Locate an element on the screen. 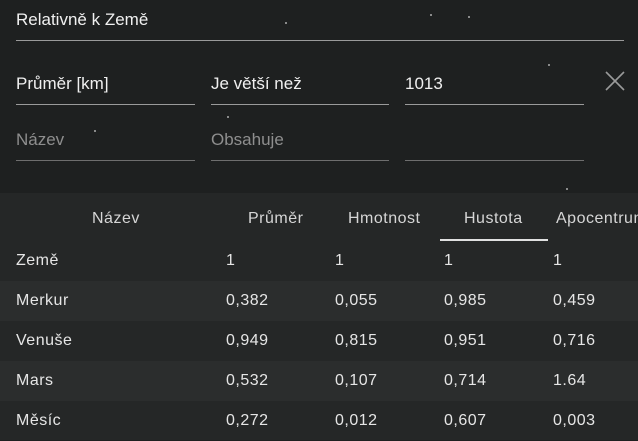  cell-hmotnost: 1 is located at coordinates (340, 260).